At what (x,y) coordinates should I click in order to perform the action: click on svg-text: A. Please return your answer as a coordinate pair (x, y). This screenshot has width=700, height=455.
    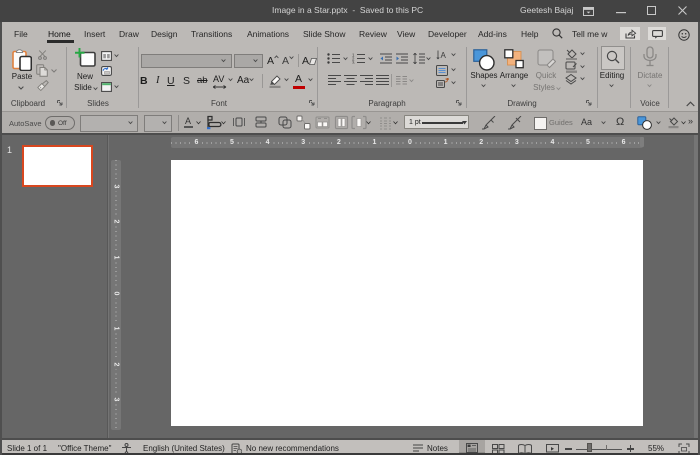
    Looking at the image, I should click on (444, 55).